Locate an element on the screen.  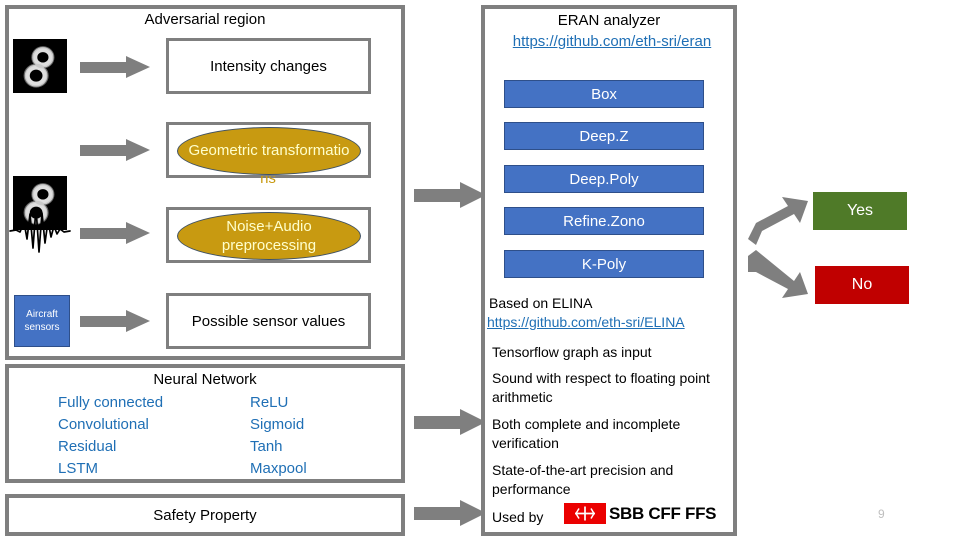
noise-audio-preprocessing-ellipse: Noise+Audio preprocessing is located at coordinates (269, 236).